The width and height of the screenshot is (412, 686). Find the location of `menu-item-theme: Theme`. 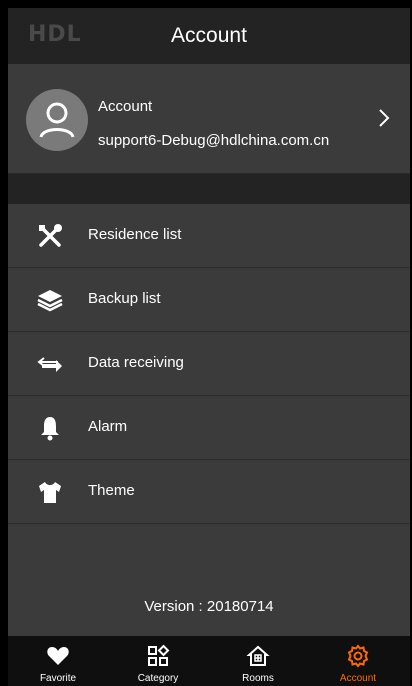

menu-item-theme: Theme is located at coordinates (209, 492).